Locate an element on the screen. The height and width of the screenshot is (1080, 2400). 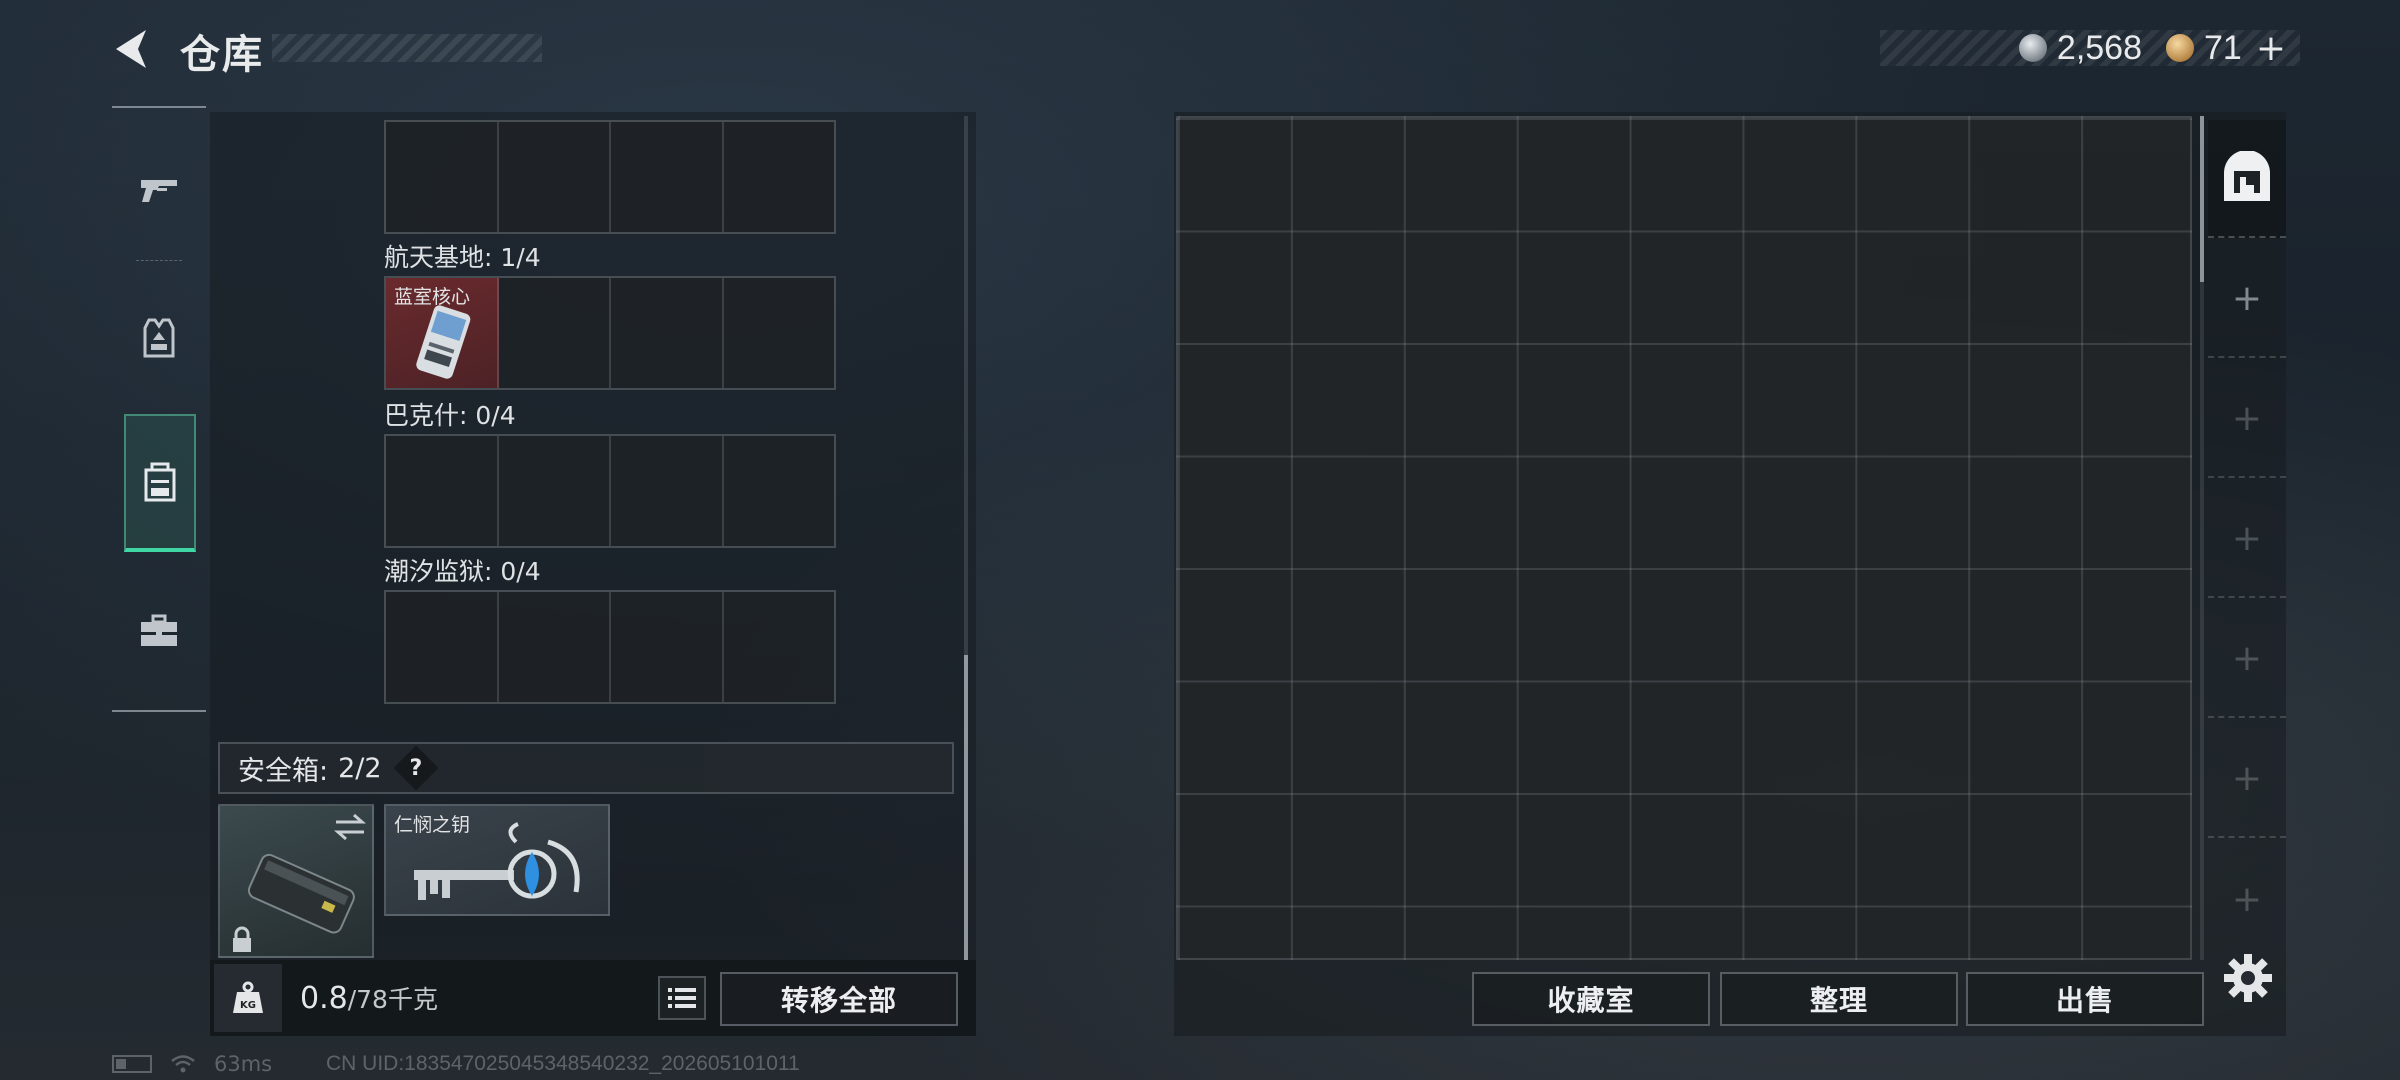
armor-vest-icon is located at coordinates (159, 338).